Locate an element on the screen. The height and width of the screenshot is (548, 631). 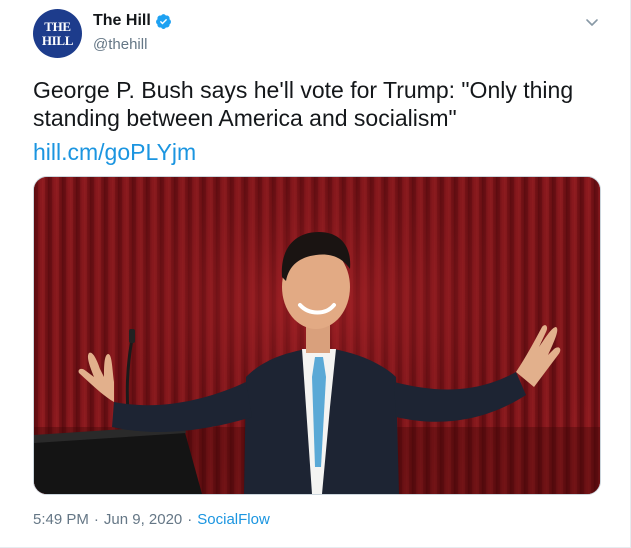
avatar-text-line2: HILL is located at coordinates (57, 40).